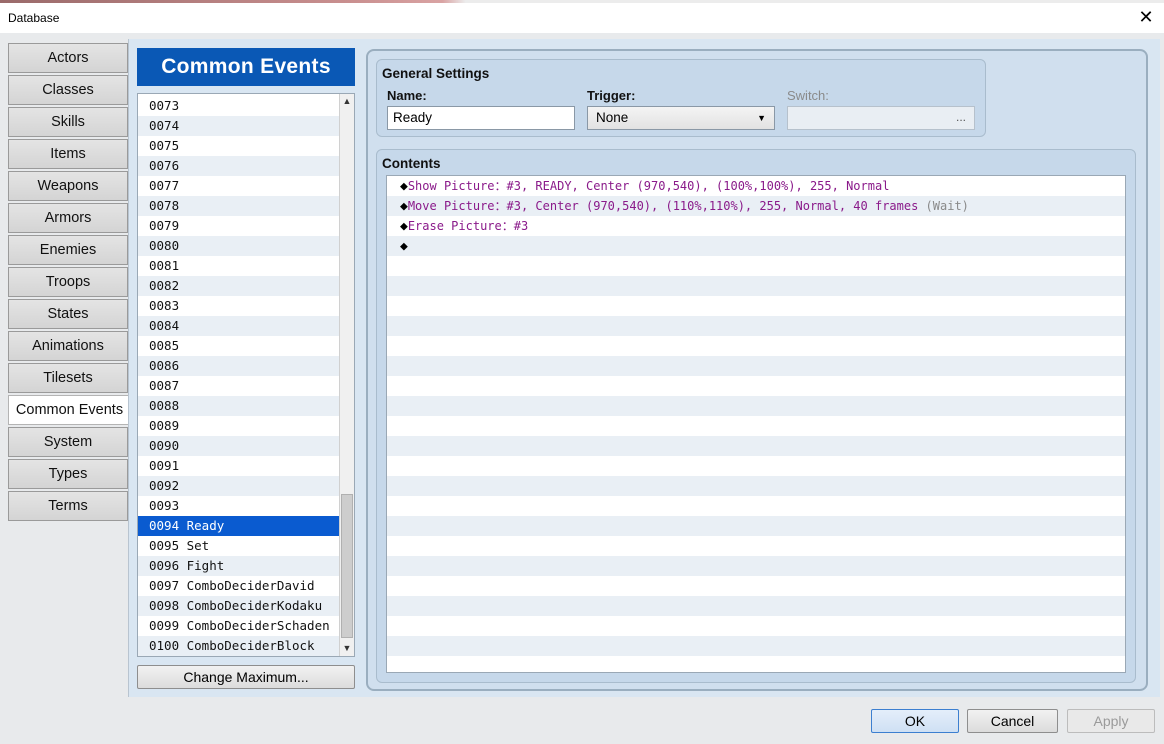  Describe the element at coordinates (68, 314) in the screenshot. I see `tab-states: States` at that location.